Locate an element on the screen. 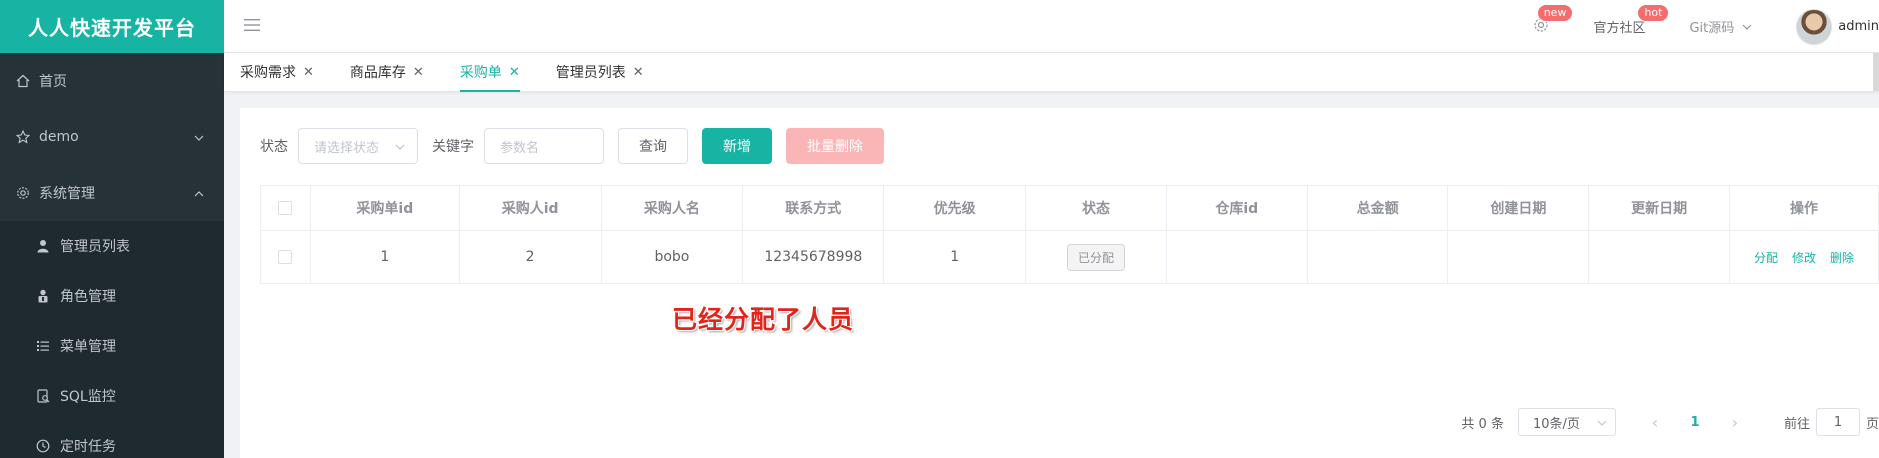 The height and width of the screenshot is (458, 1879). sidebar-item-label: 系统管理 is located at coordinates (67, 194).